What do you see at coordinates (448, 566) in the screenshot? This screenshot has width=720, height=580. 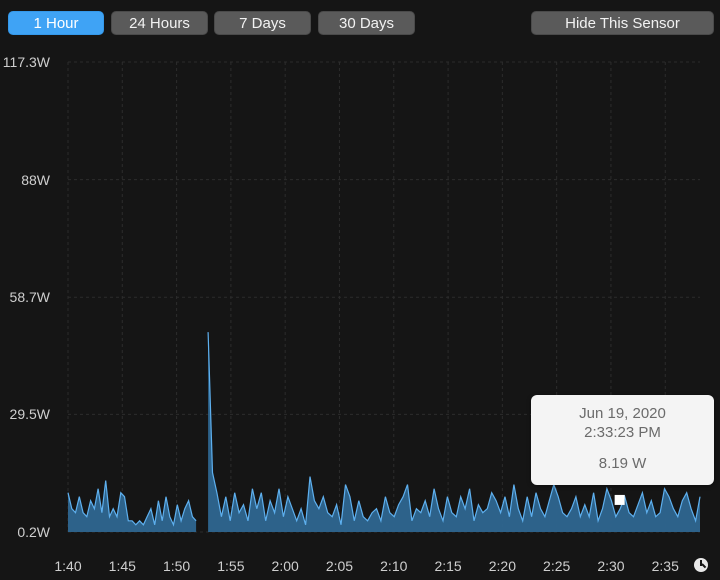 I see `x-tick-label: 2:15` at bounding box center [448, 566].